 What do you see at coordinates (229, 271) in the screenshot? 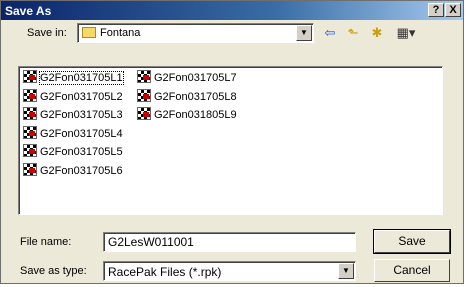
I see `save-as-type-combo: RacePak Files (*.rpk) ▼` at bounding box center [229, 271].